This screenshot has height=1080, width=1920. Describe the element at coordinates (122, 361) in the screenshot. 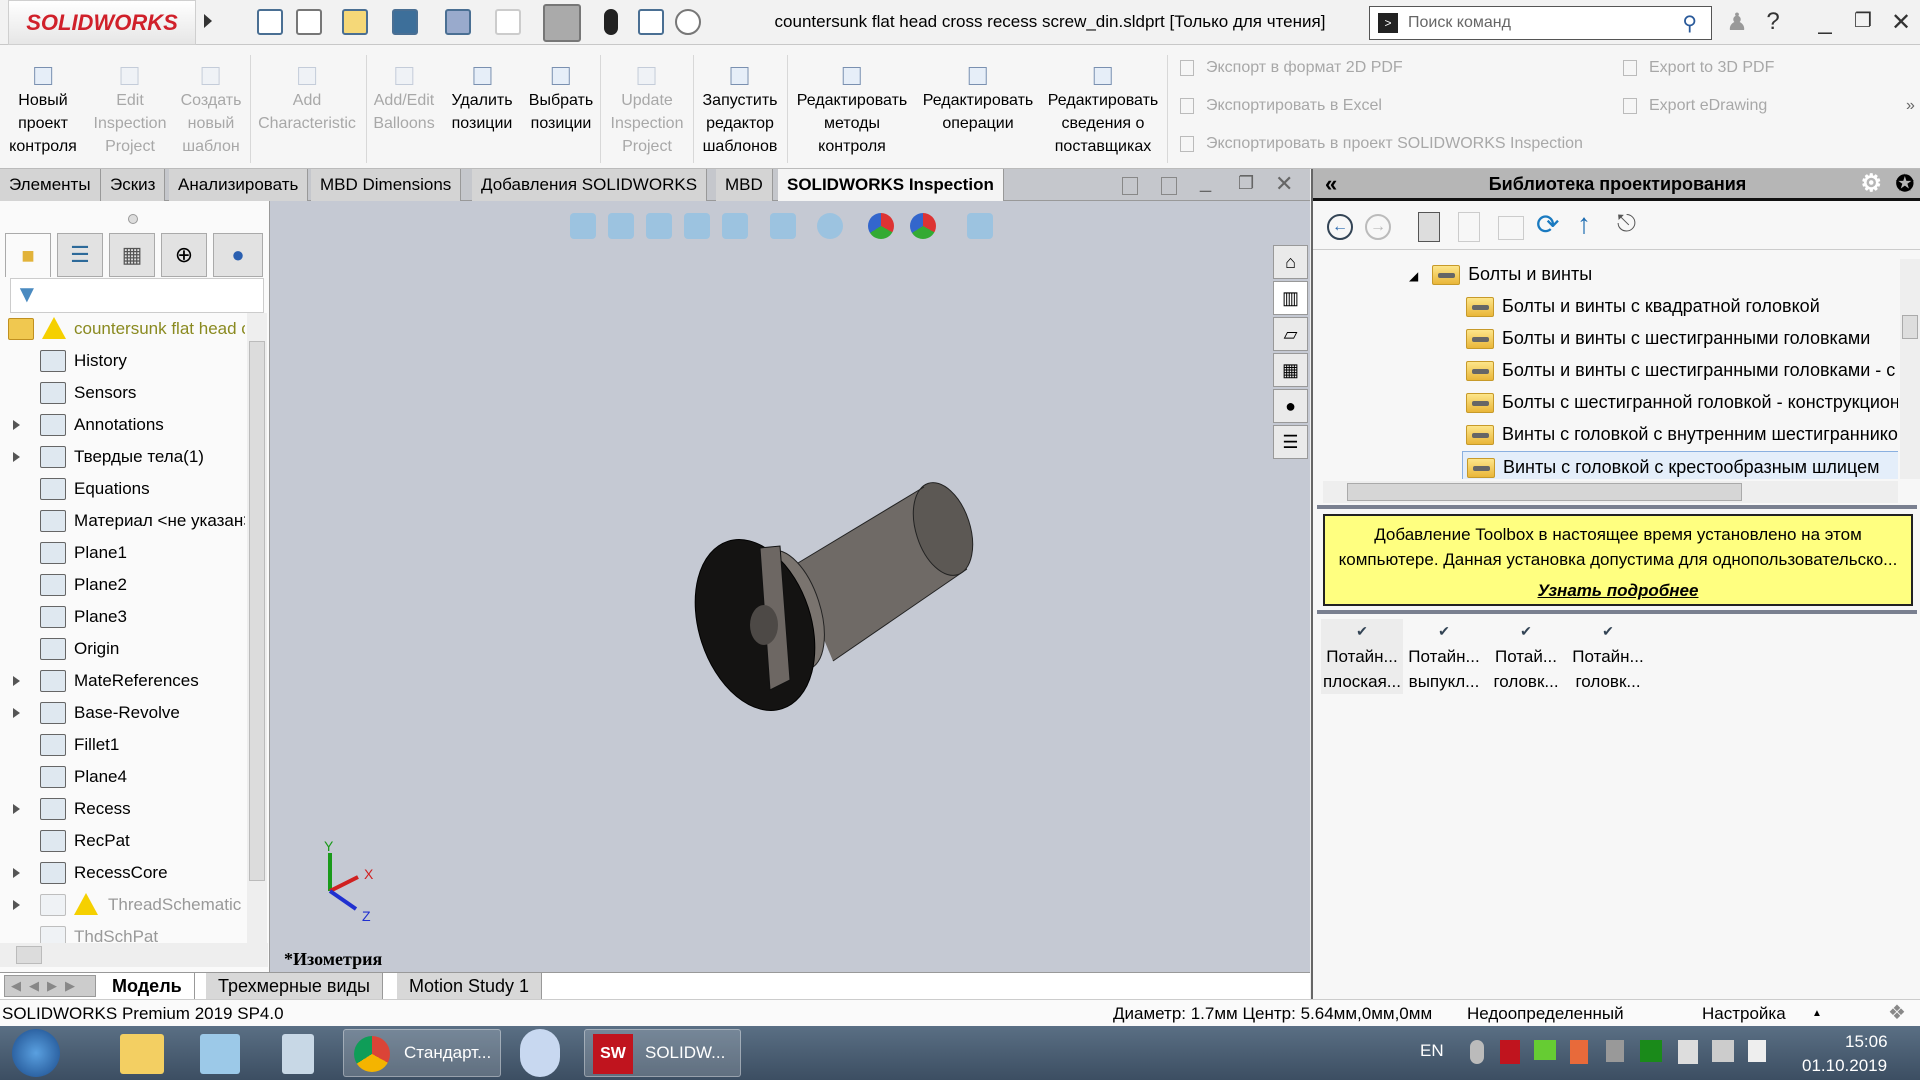

I see `tree-item: History` at that location.